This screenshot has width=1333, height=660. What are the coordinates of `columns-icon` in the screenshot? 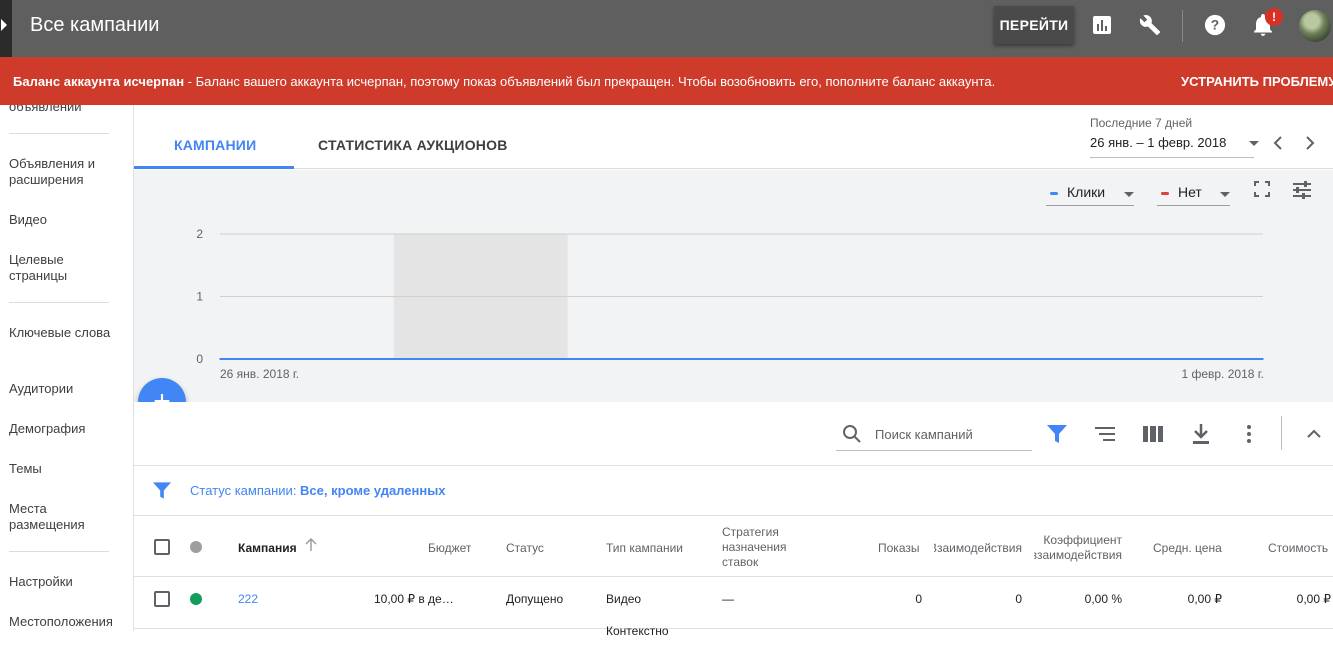 It's located at (1153, 434).